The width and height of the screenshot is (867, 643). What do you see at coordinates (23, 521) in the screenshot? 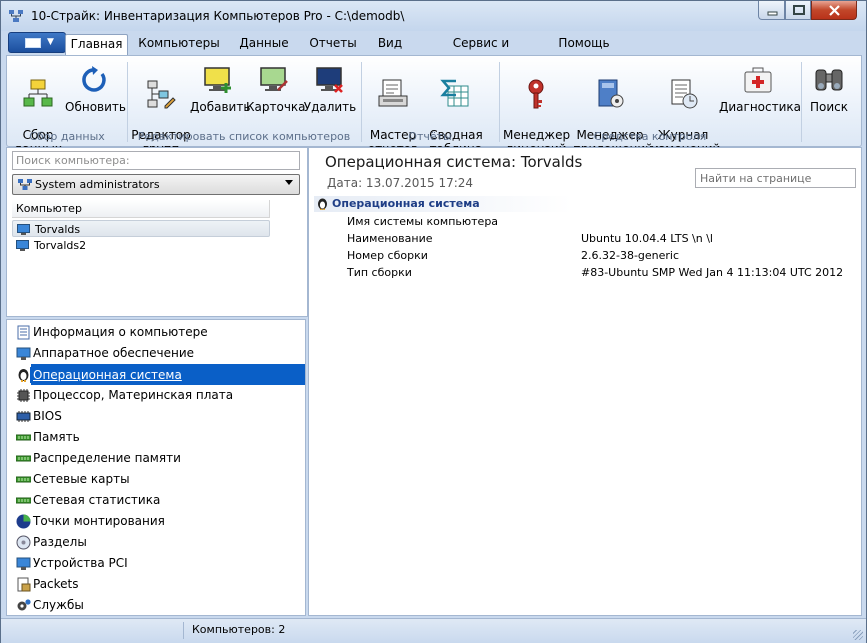
I see `pie-chart-icon` at bounding box center [23, 521].